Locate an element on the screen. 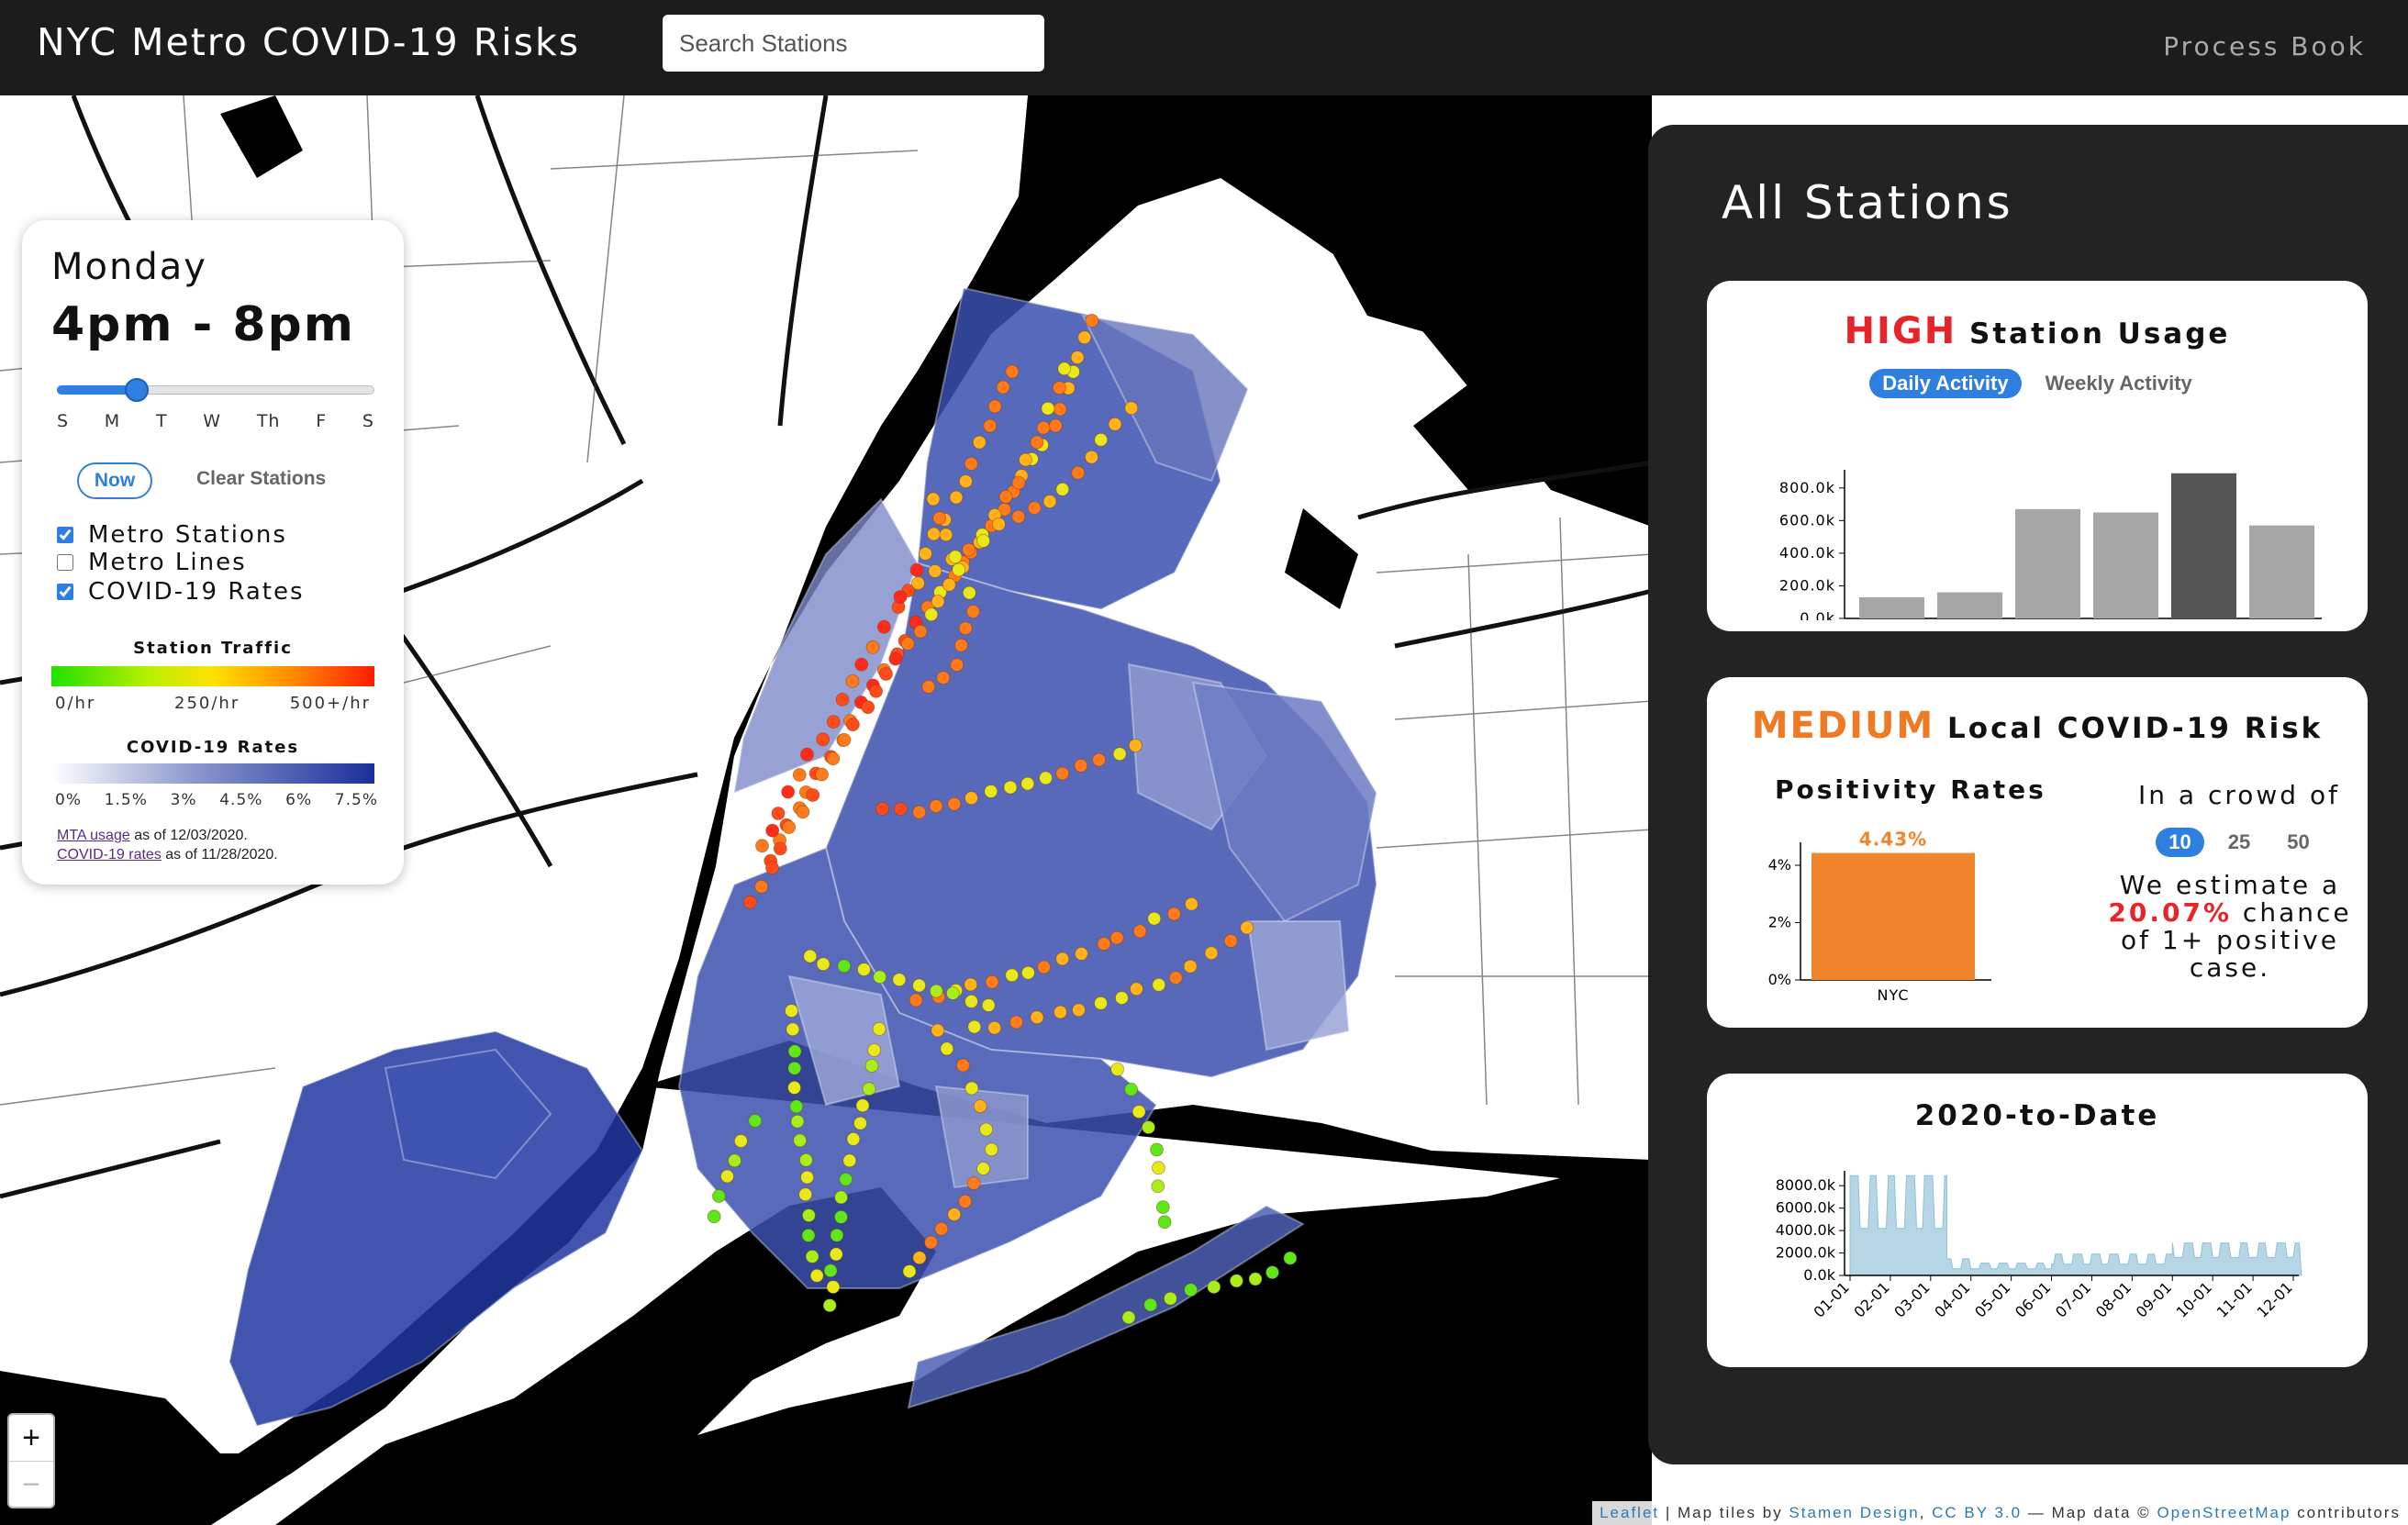 The height and width of the screenshot is (1525, 2408). metro-lines-checkbox is located at coordinates (65, 562).